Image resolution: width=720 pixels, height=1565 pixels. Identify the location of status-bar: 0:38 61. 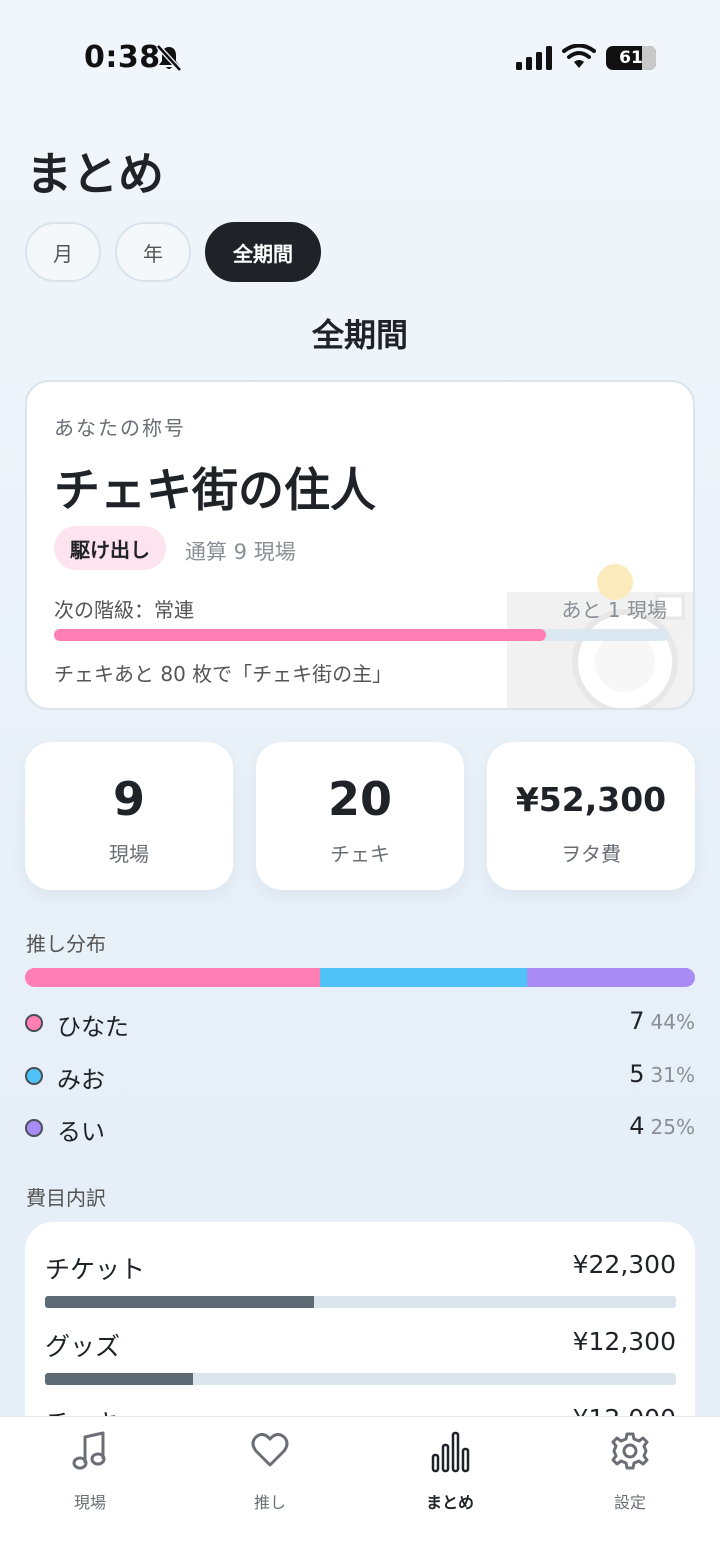
(360, 59).